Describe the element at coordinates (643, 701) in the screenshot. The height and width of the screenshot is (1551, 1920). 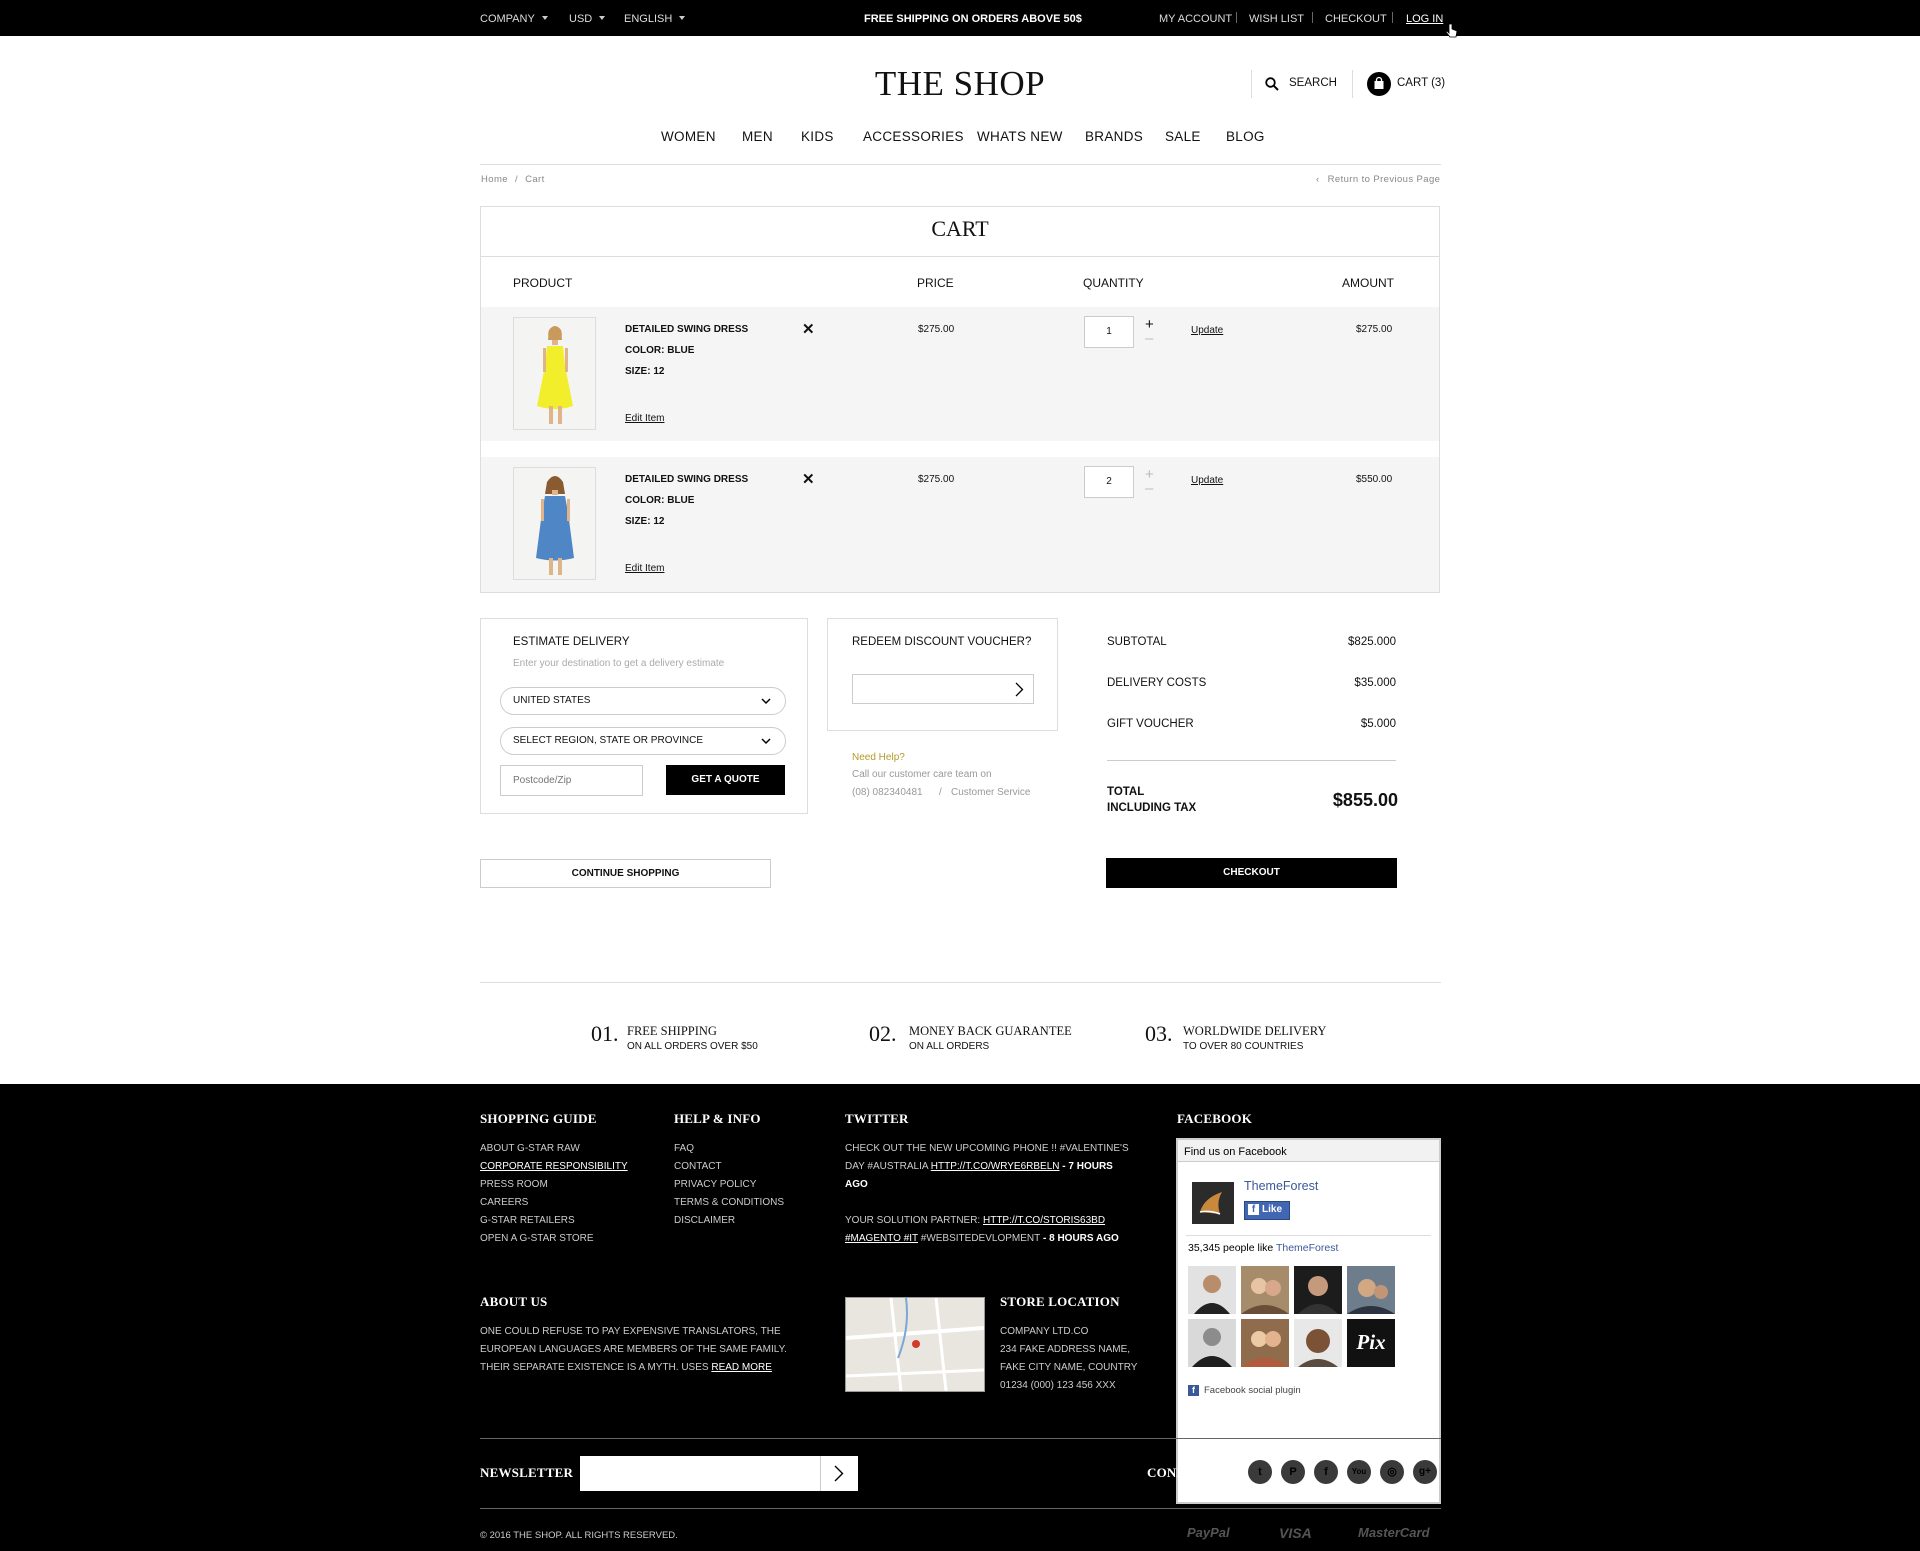
I see `country-select: UNITED STATES` at that location.